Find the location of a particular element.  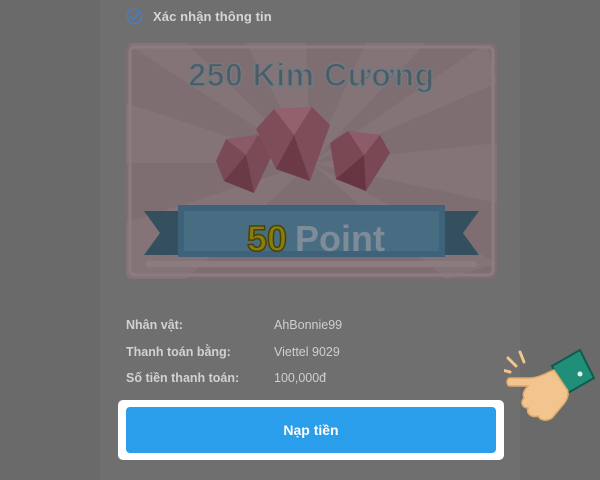

ribbon-points-word: Point is located at coordinates (340, 238).